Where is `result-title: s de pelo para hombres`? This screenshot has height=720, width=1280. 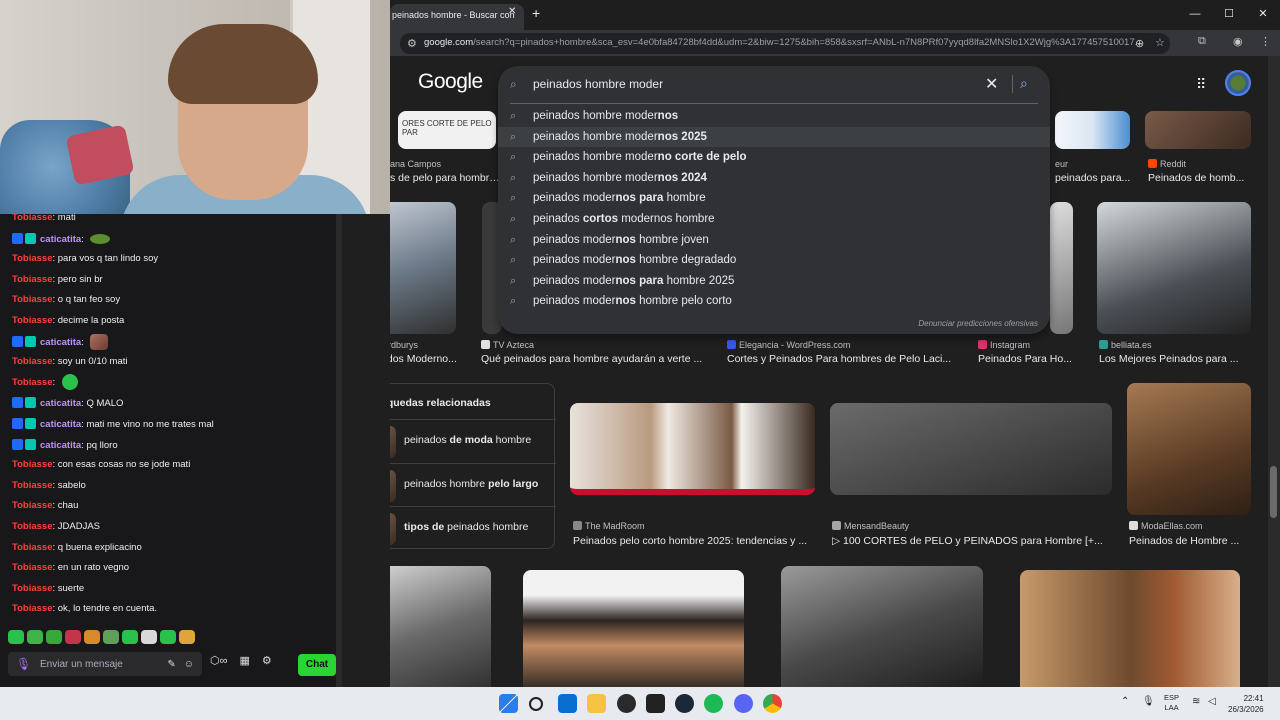 result-title: s de pelo para hombres is located at coordinates (445, 178).